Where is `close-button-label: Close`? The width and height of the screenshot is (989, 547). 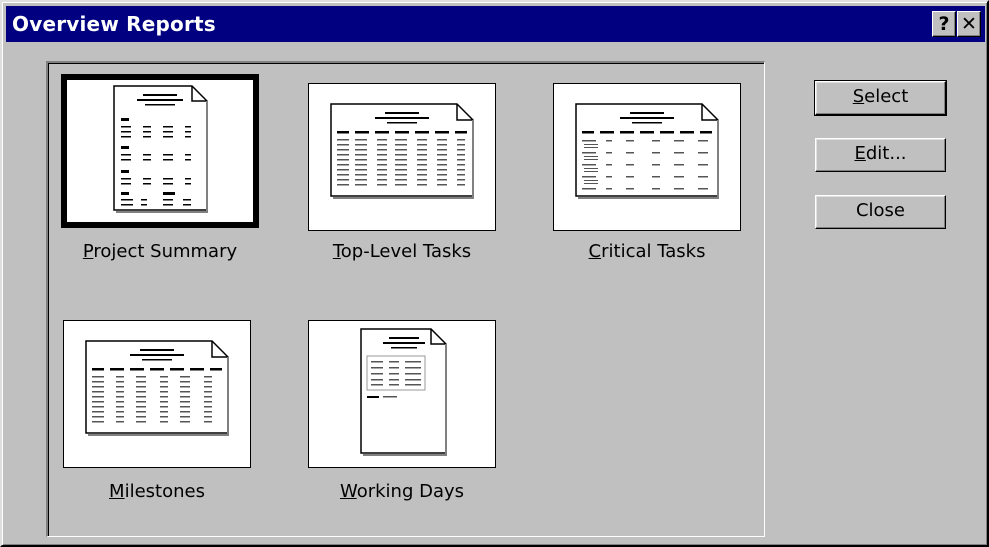
close-button-label: Close is located at coordinates (880, 210).